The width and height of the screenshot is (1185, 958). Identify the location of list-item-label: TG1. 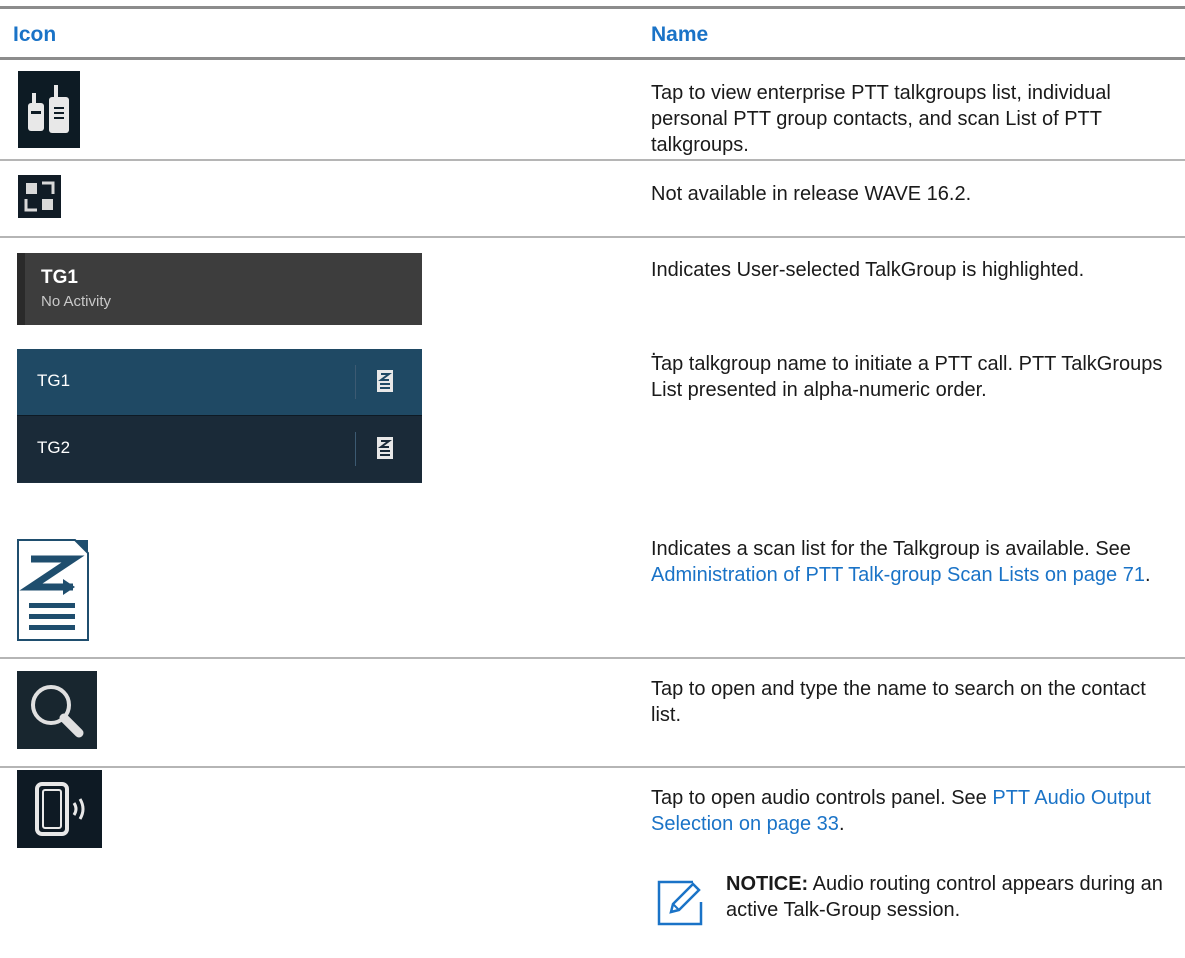
(54, 380).